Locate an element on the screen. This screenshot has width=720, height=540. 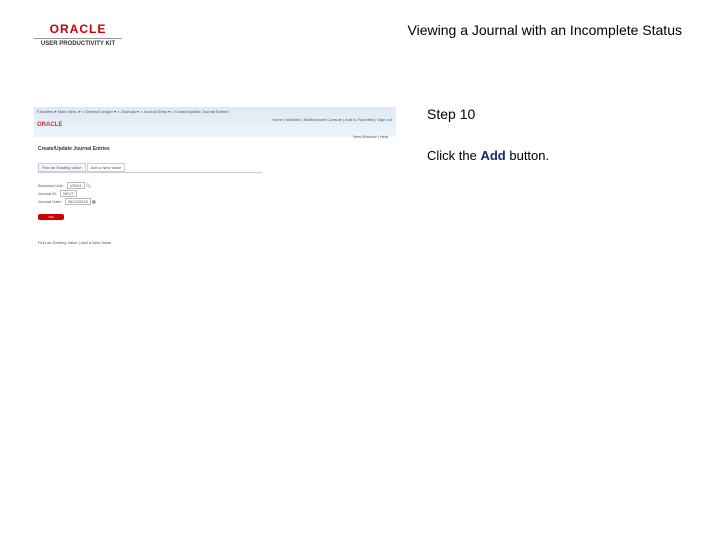
step-number: Step 10 is located at coordinates (451, 114).